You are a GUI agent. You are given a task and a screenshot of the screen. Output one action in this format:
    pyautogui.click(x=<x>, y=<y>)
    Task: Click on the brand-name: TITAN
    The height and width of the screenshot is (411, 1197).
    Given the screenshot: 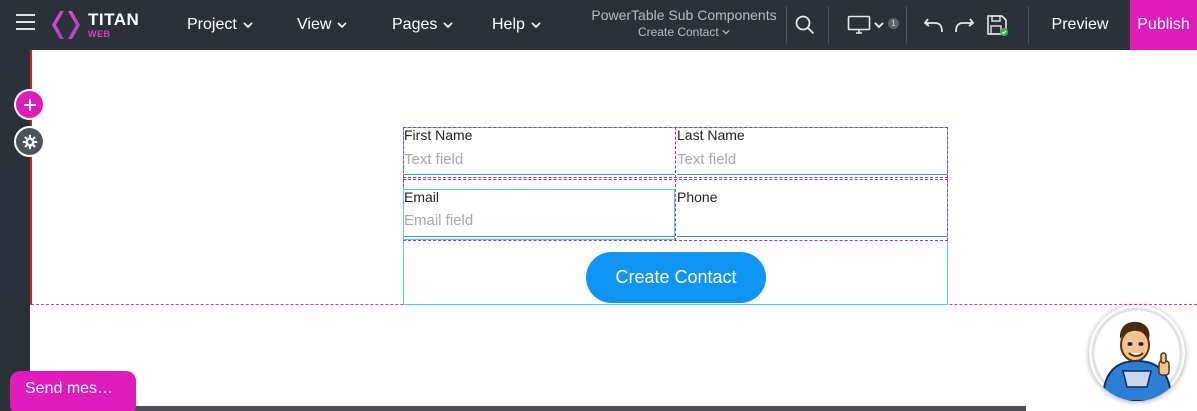 What is the action you would take?
    pyautogui.click(x=114, y=19)
    